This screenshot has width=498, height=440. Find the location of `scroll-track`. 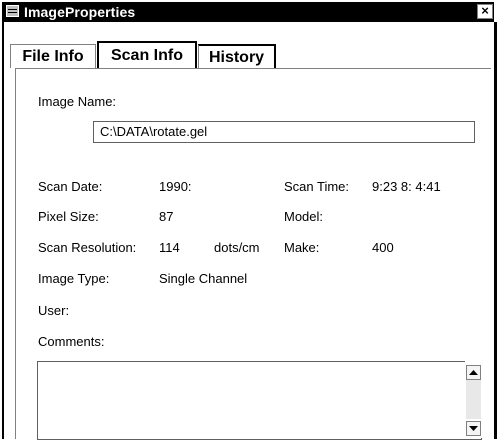

scroll-track is located at coordinates (473, 399).